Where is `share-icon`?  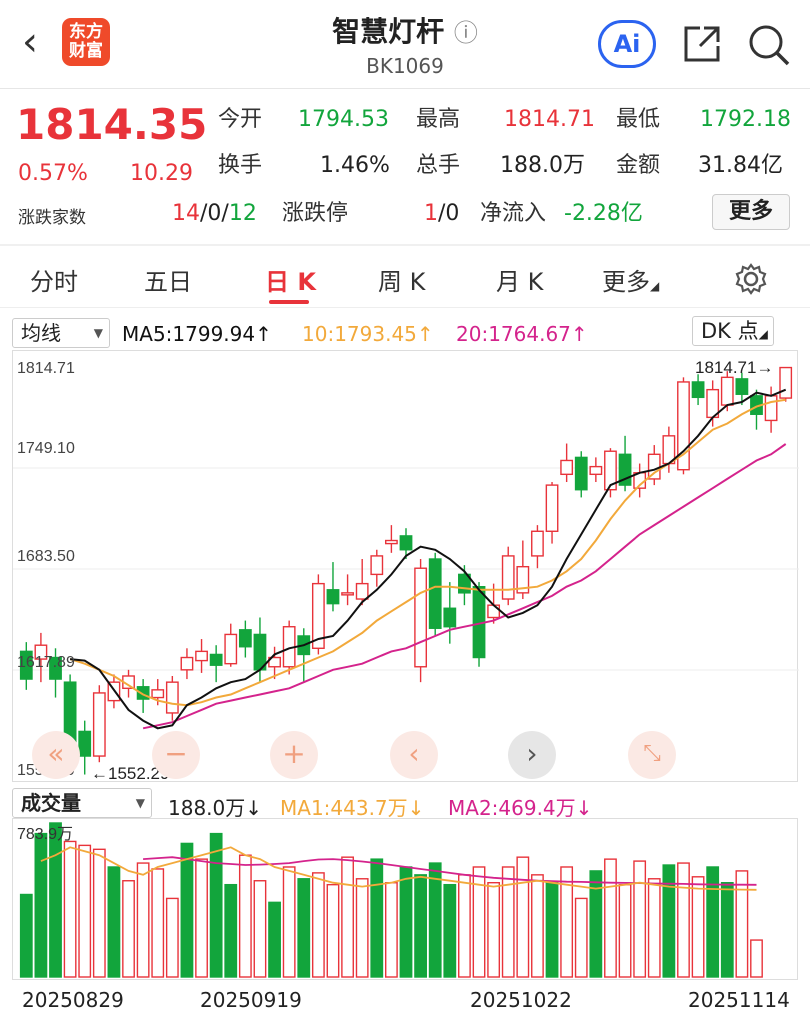
share-icon is located at coordinates (702, 44).